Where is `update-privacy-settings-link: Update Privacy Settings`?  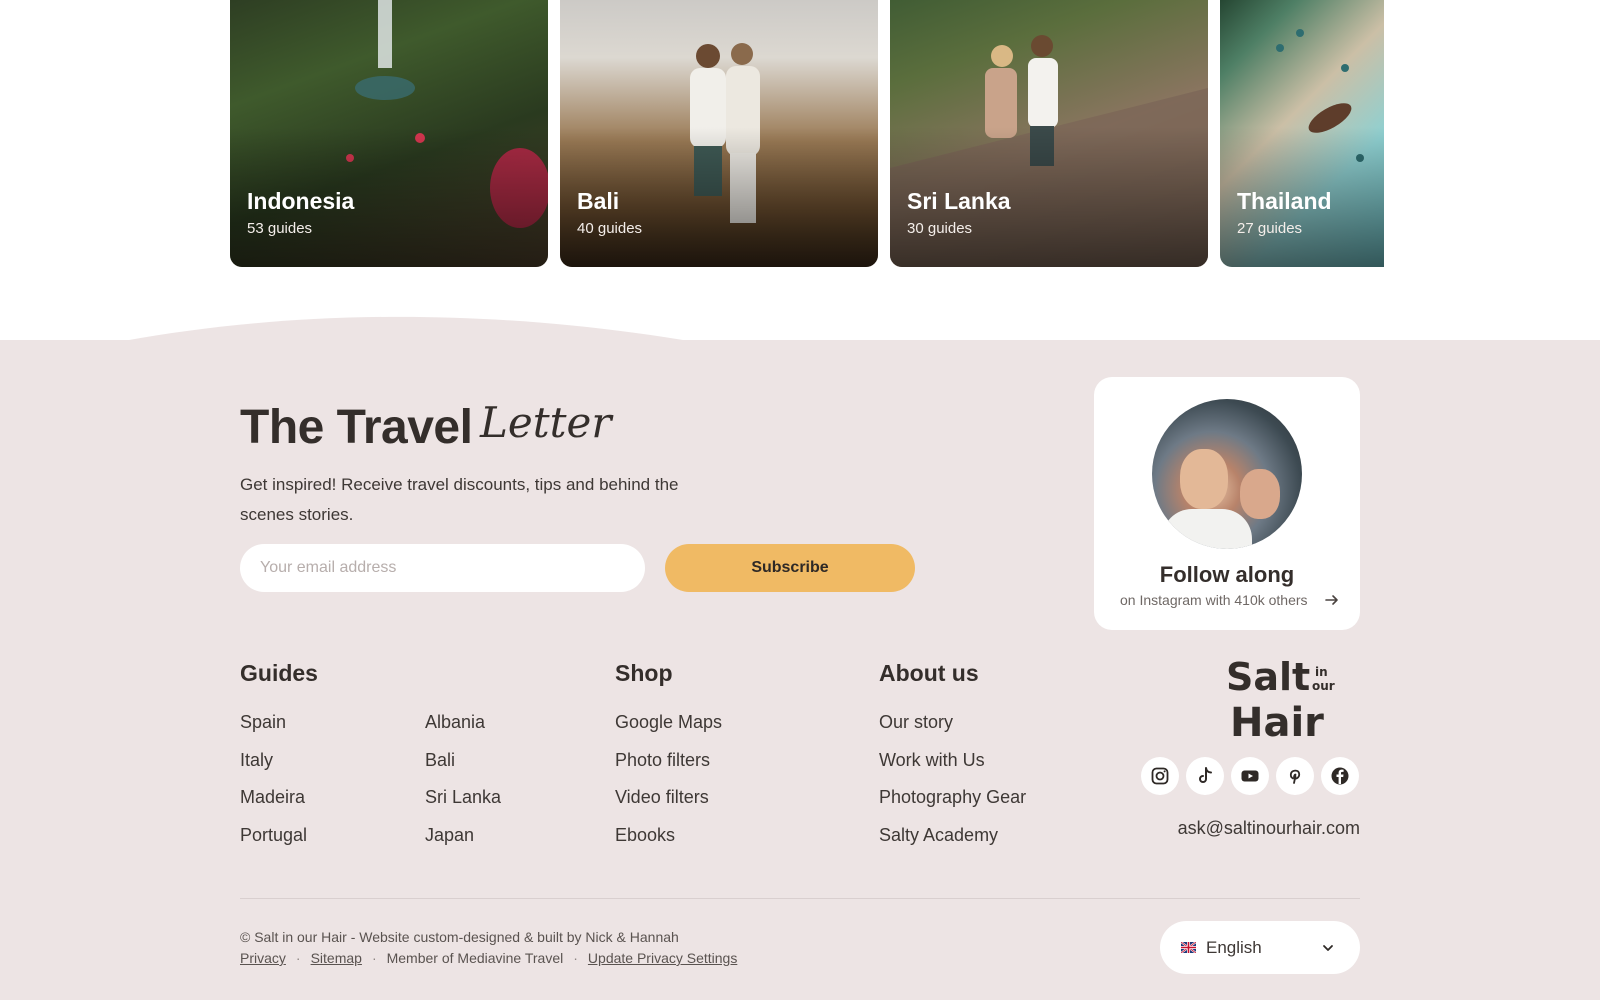 update-privacy-settings-link: Update Privacy Settings is located at coordinates (662, 958).